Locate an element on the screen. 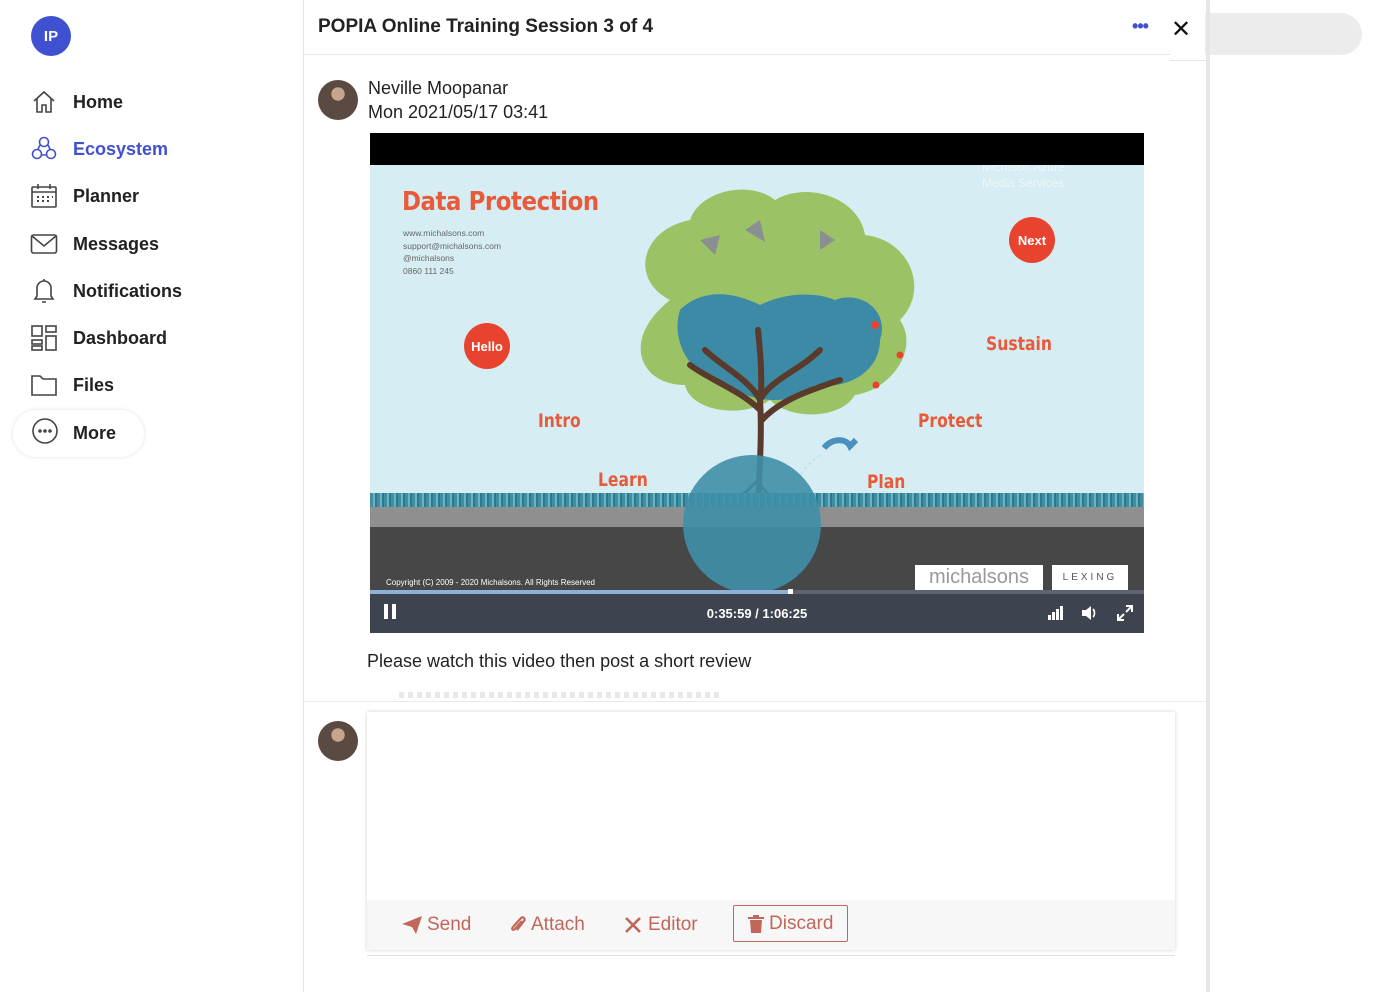  tools-icon is located at coordinates (633, 925).